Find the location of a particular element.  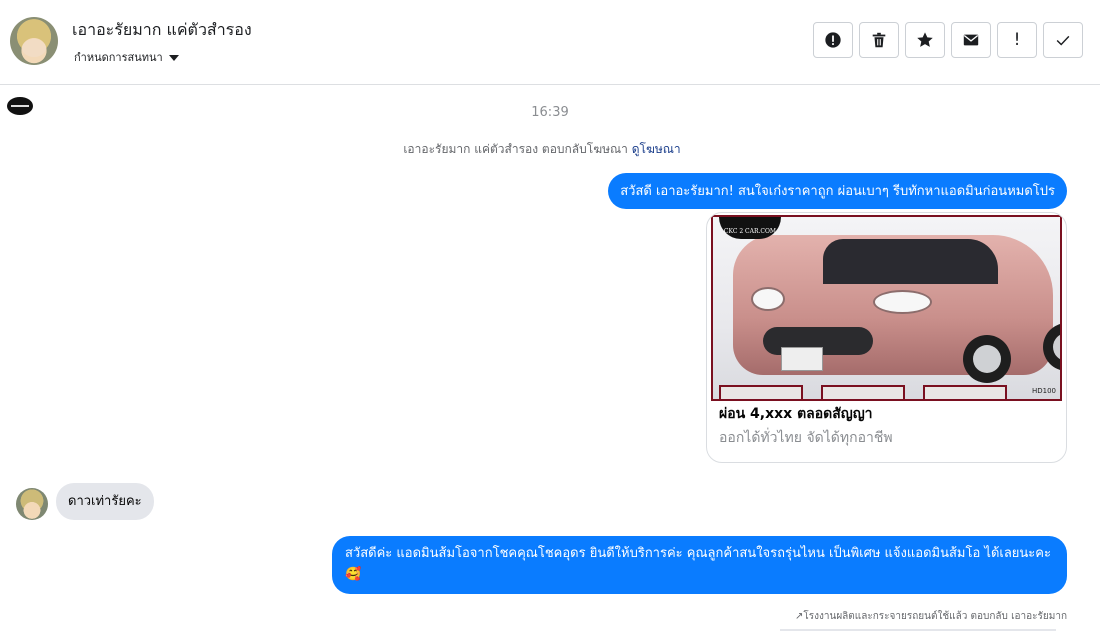

alert-circle-icon is located at coordinates (833, 40).